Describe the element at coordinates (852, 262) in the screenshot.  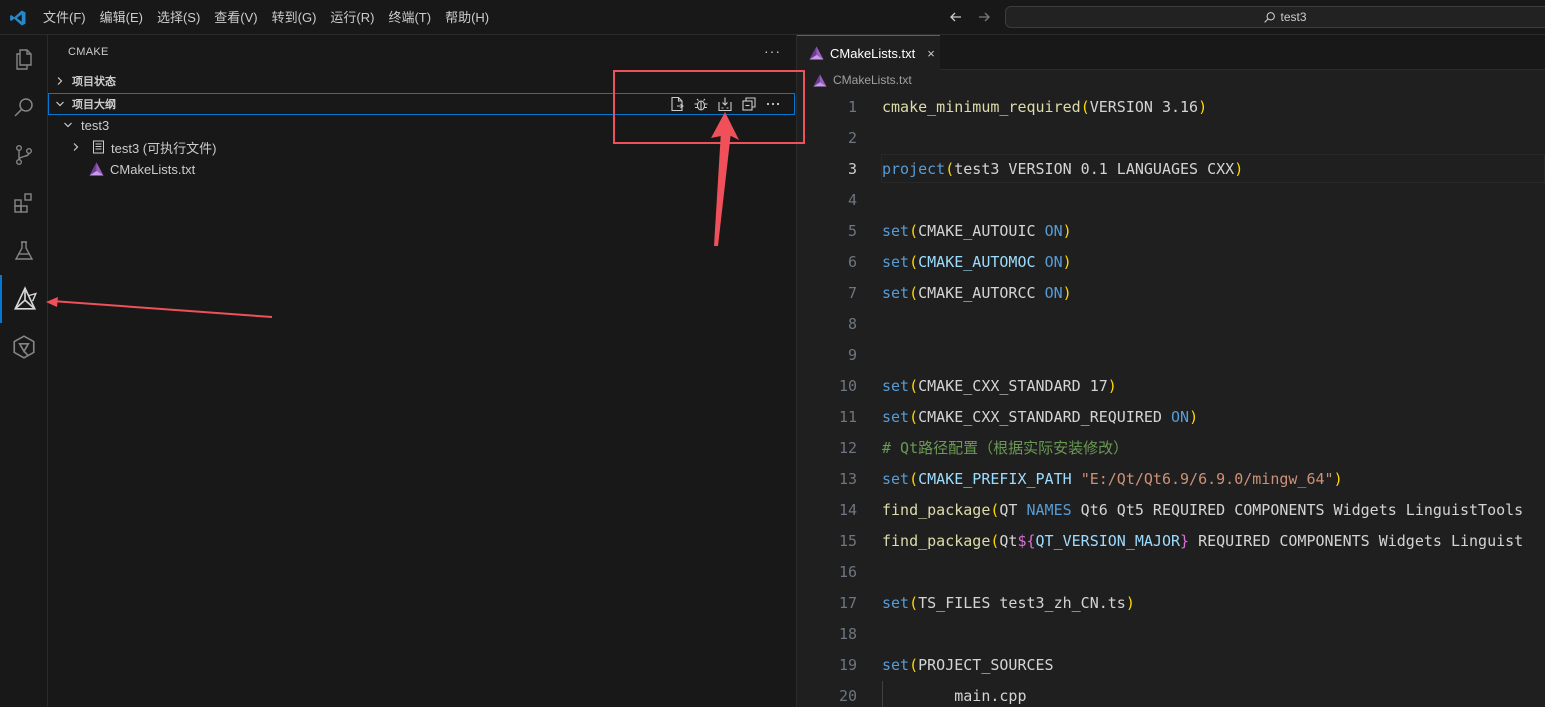
I see `line-number: 6` at that location.